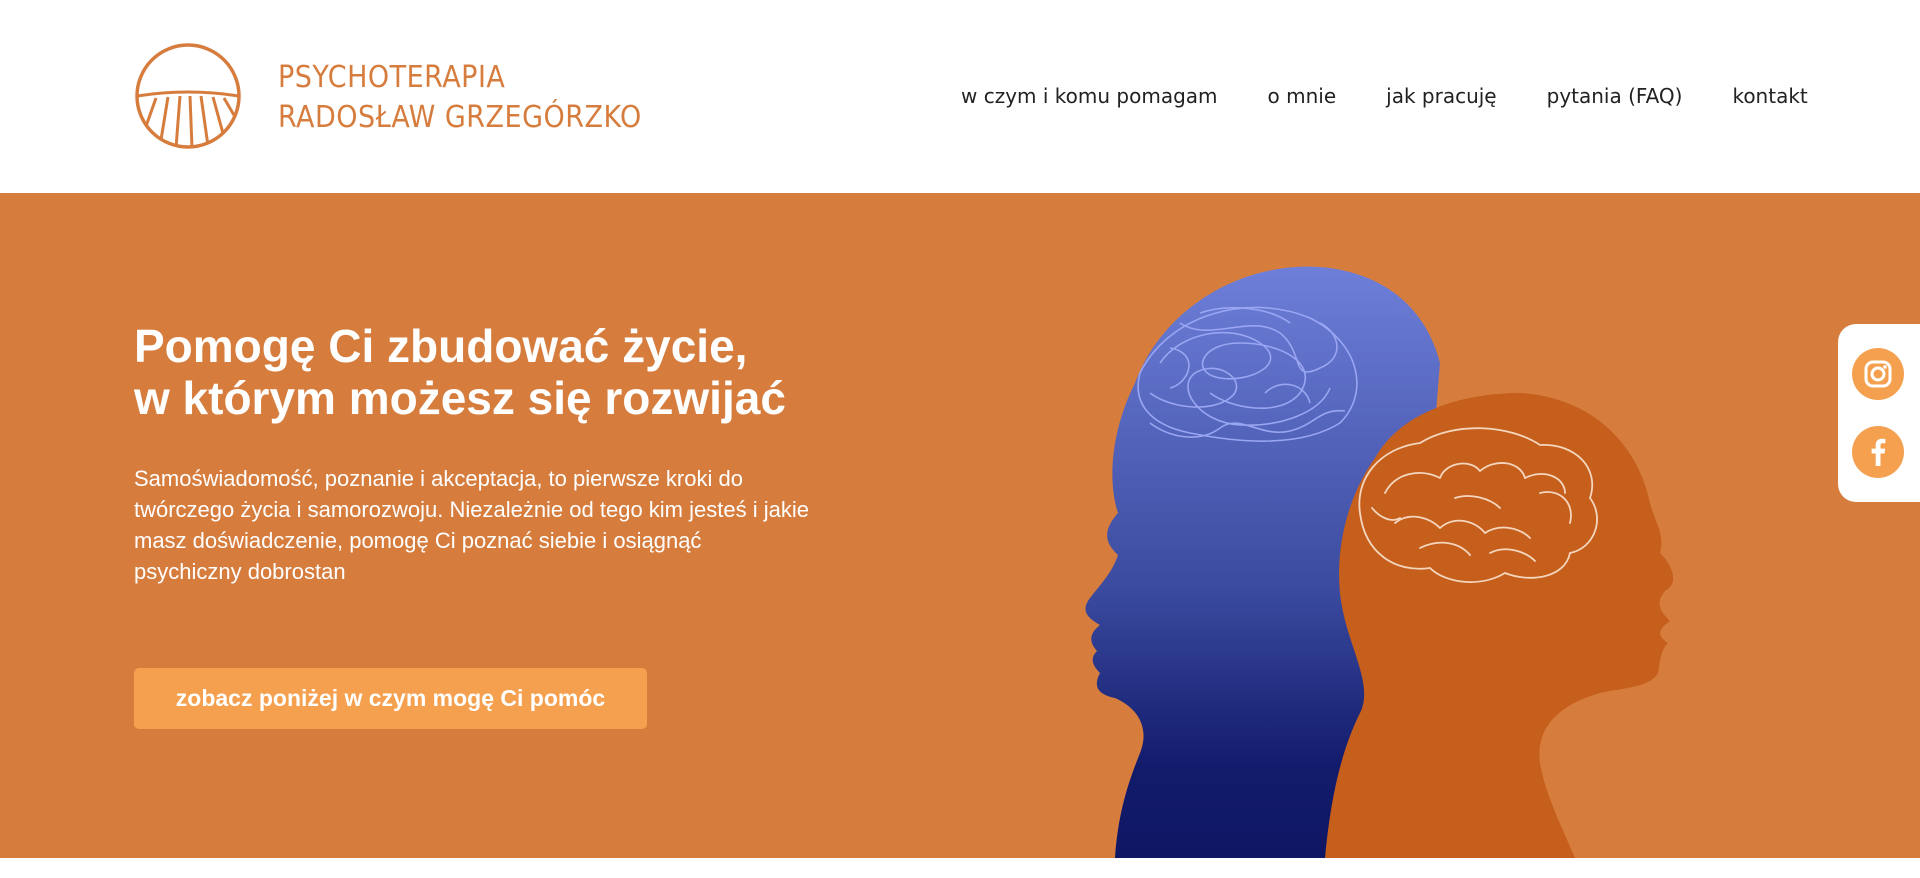 Image resolution: width=1920 pixels, height=878 pixels. I want to click on facebook-button, so click(1878, 452).